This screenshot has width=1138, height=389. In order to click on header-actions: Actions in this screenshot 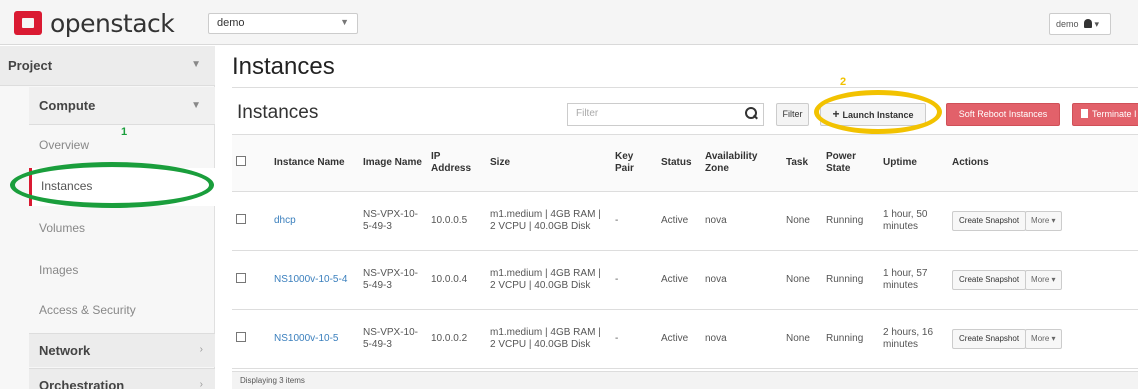, I will do `click(1043, 163)`.